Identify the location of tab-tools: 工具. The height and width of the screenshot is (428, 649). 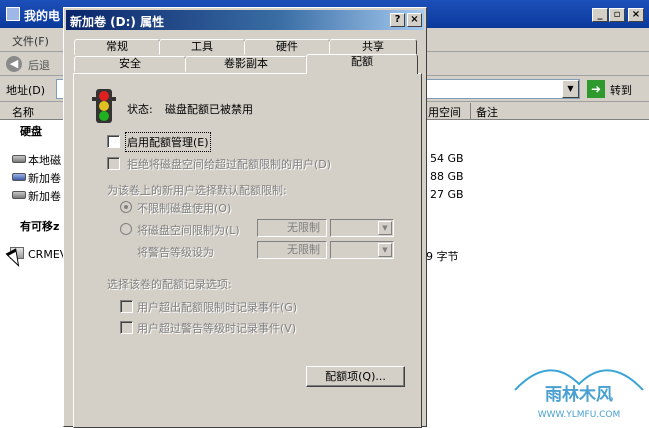
(202, 47).